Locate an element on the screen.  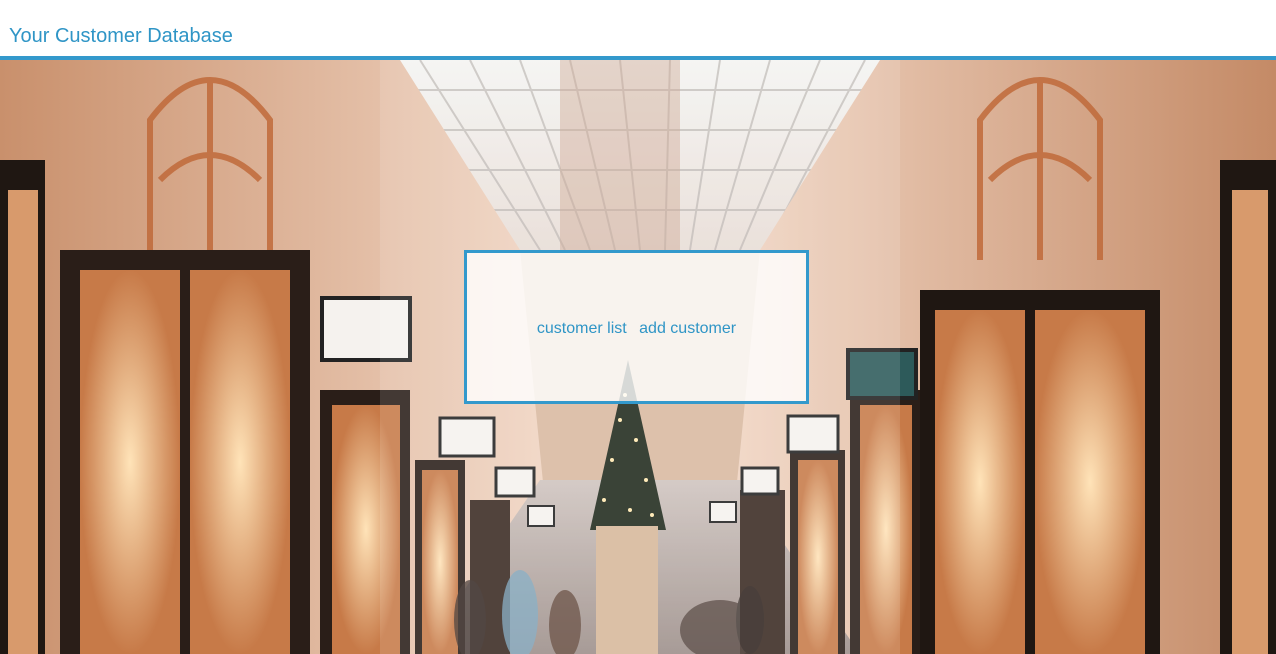
nav-links: customer list add customer is located at coordinates (636, 329).